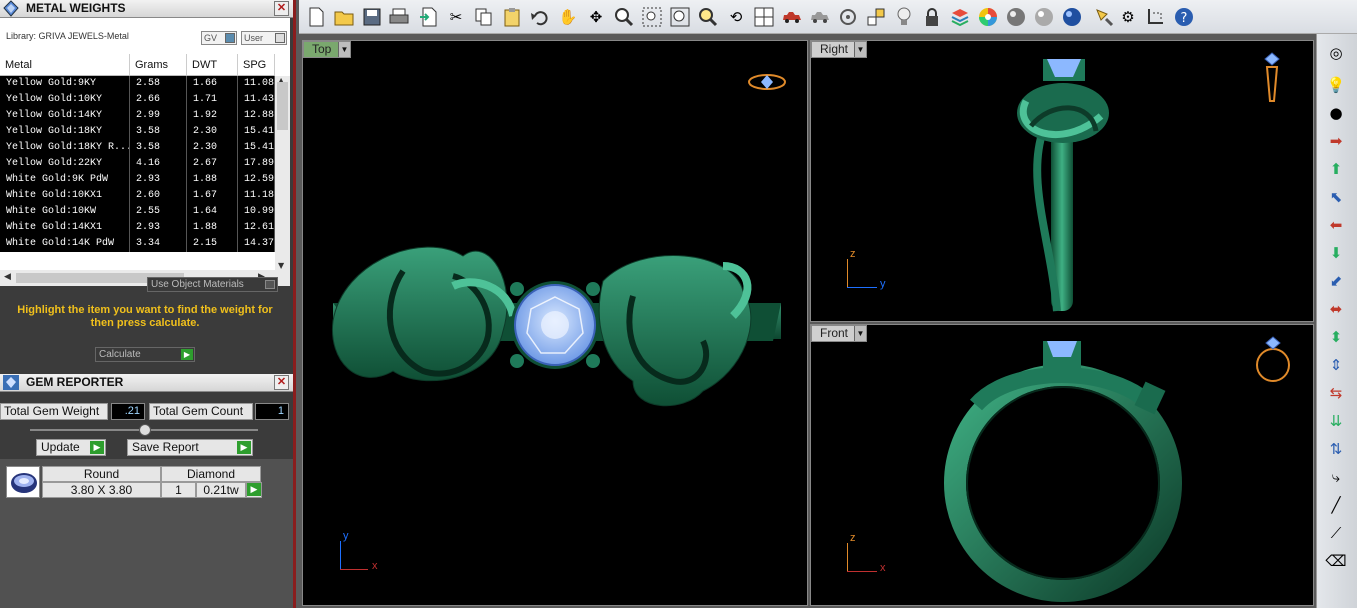  Describe the element at coordinates (399, 17) in the screenshot. I see `print-icon` at that location.